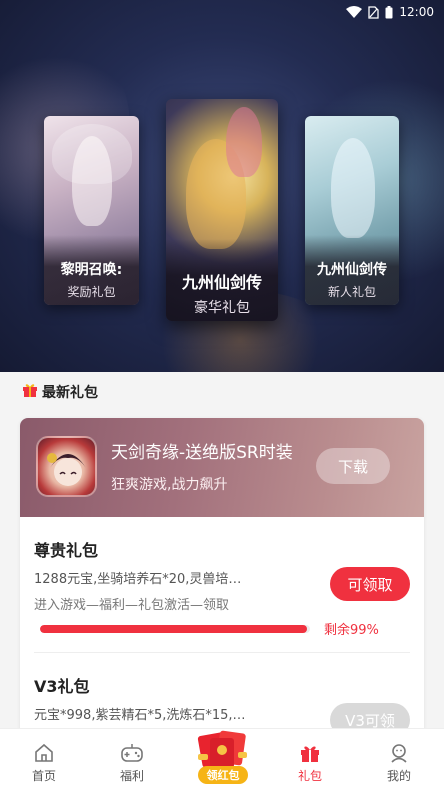 The width and height of the screenshot is (444, 791). I want to click on card-caption: 九州仙剑传 豪华礼包, so click(222, 280).